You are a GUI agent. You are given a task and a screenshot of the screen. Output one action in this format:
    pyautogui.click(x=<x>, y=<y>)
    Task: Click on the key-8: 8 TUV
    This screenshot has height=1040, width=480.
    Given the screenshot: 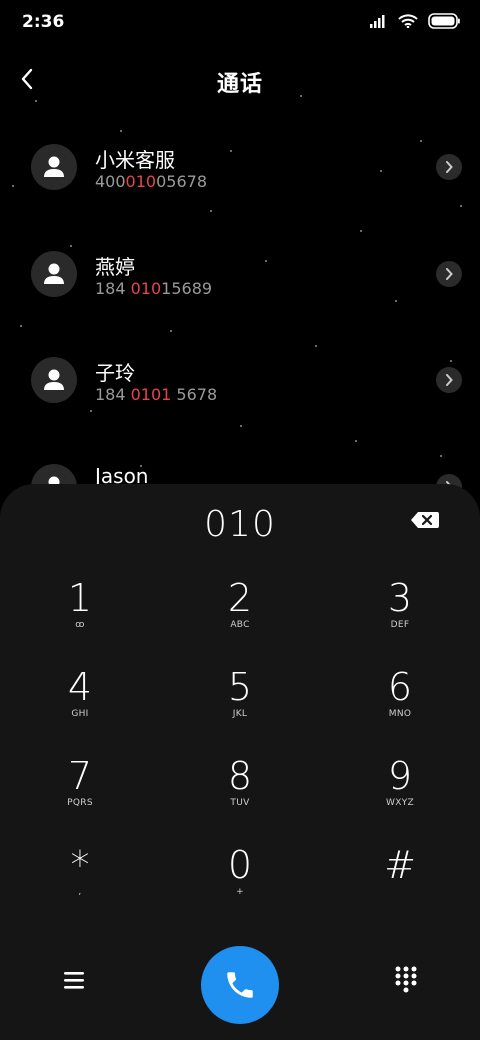 What is the action you would take?
    pyautogui.click(x=240, y=794)
    